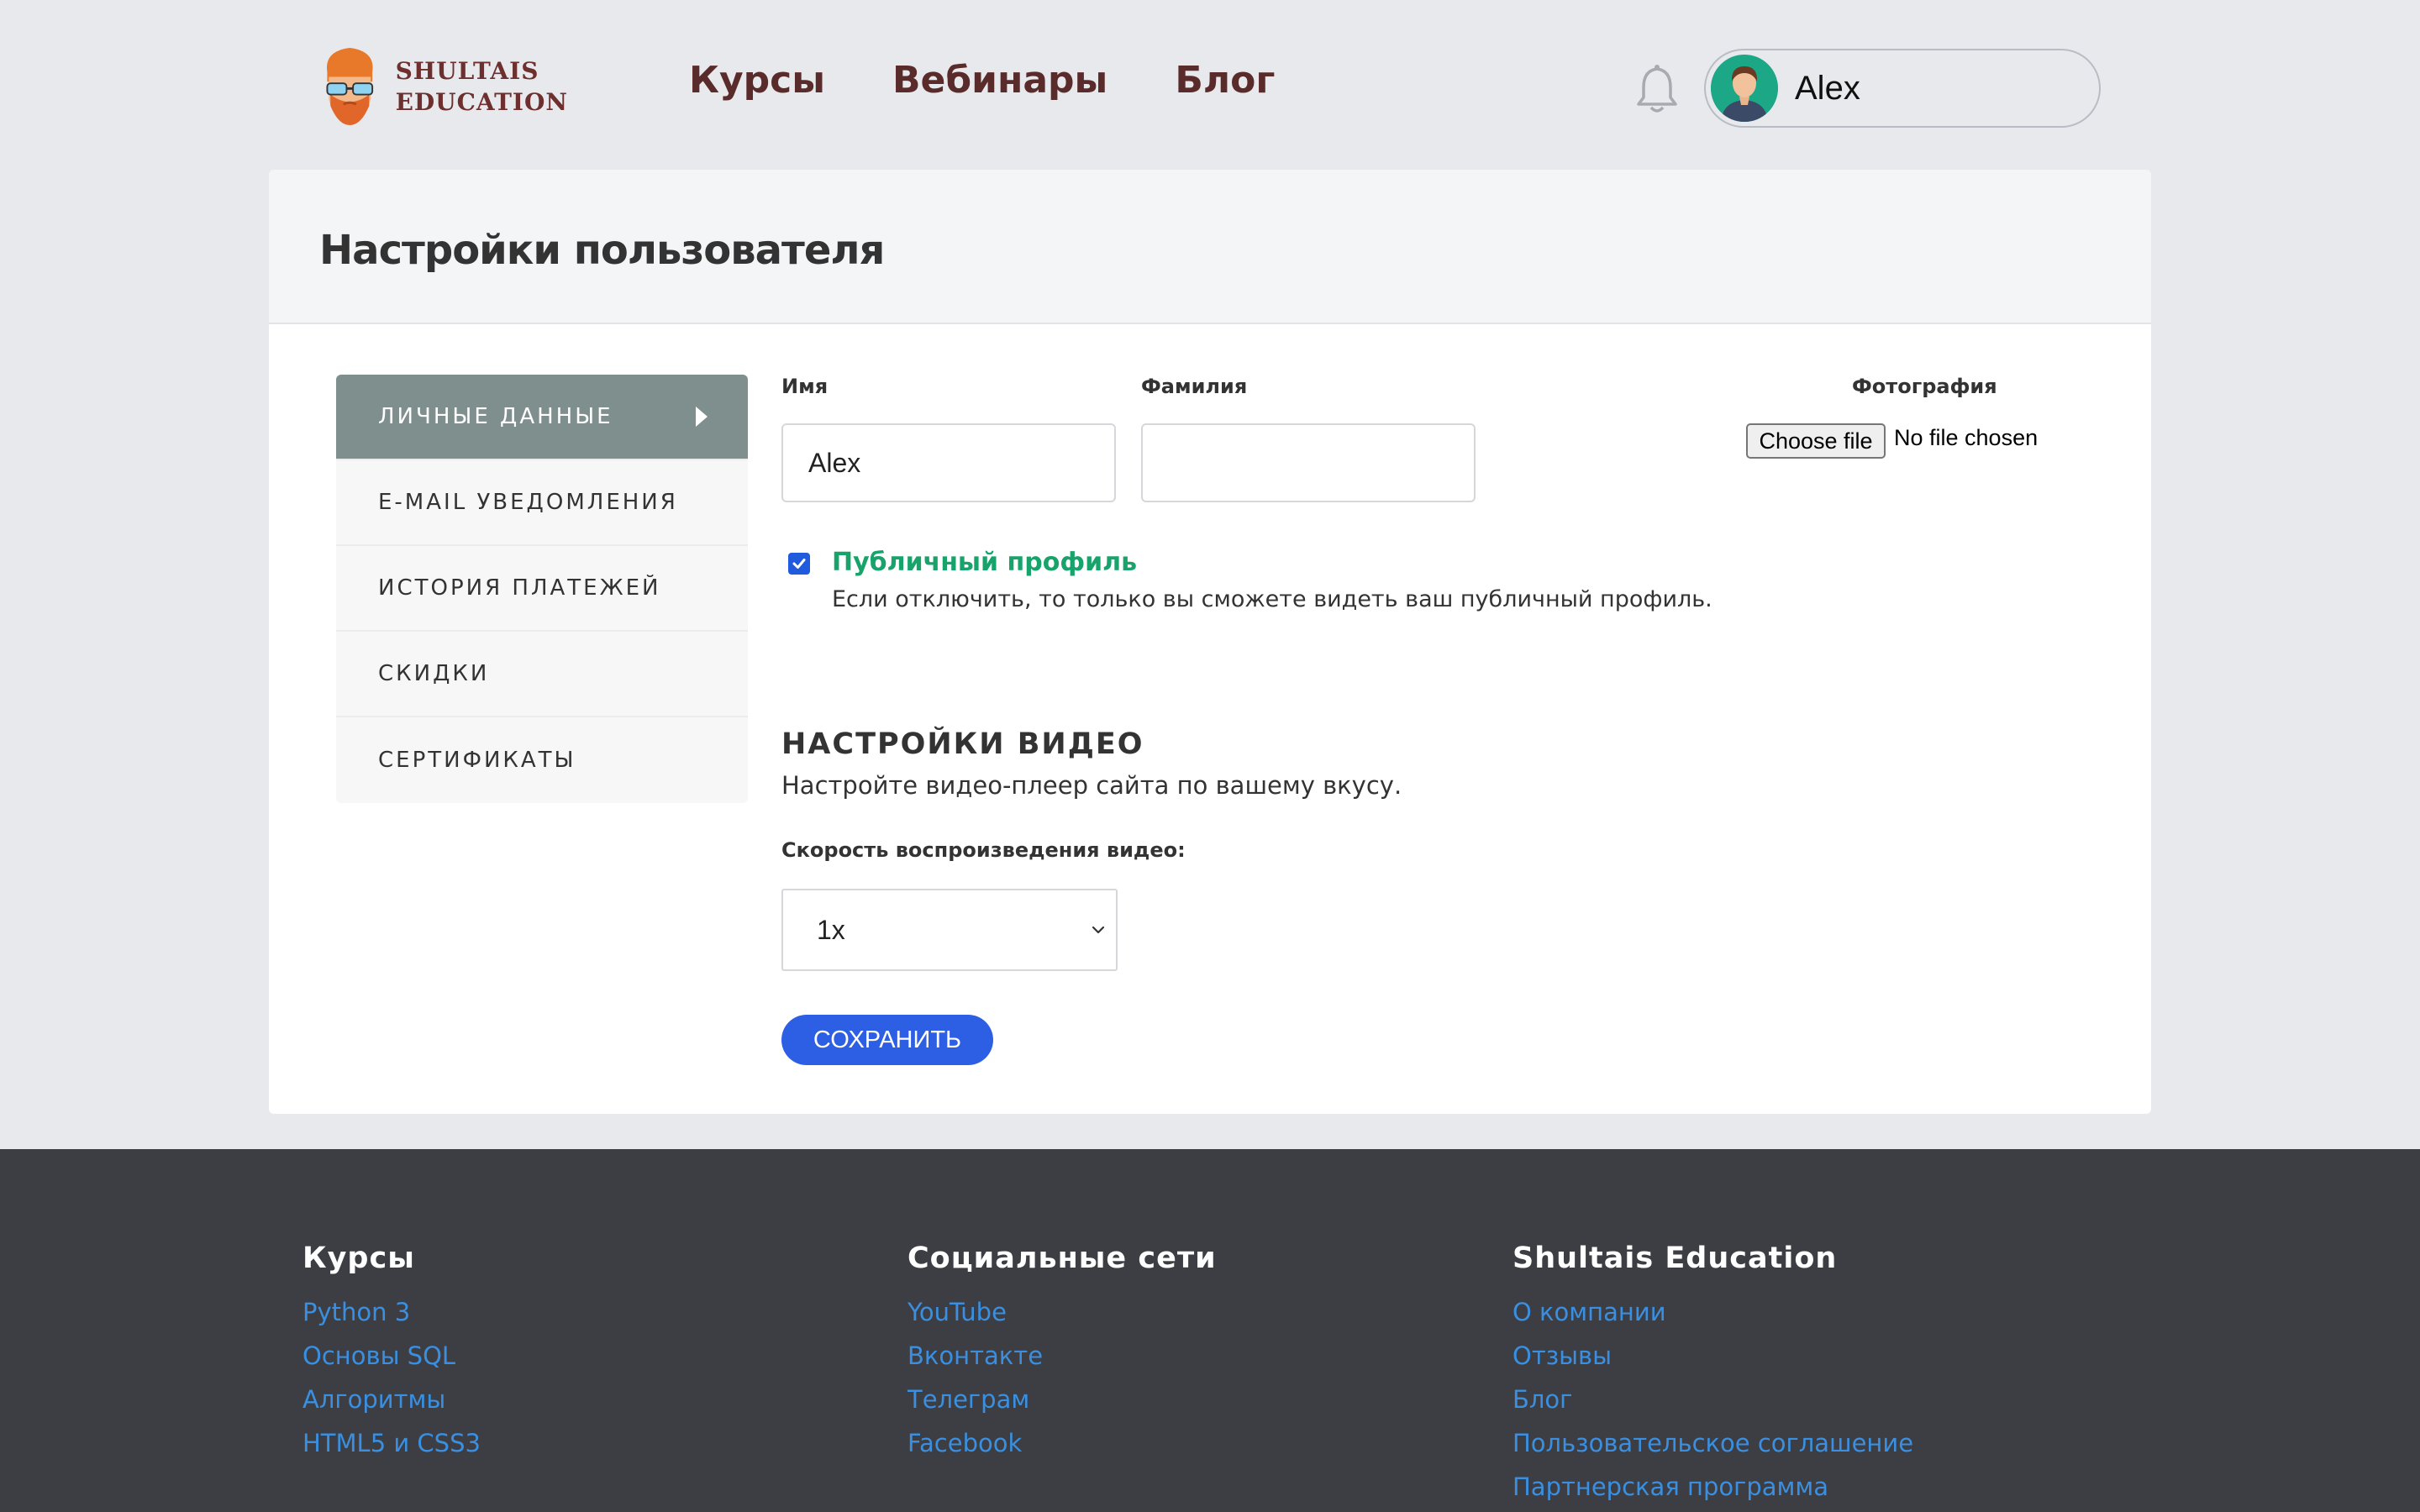  Describe the element at coordinates (1712, 1312) in the screenshot. I see `footer-link: О компании` at that location.